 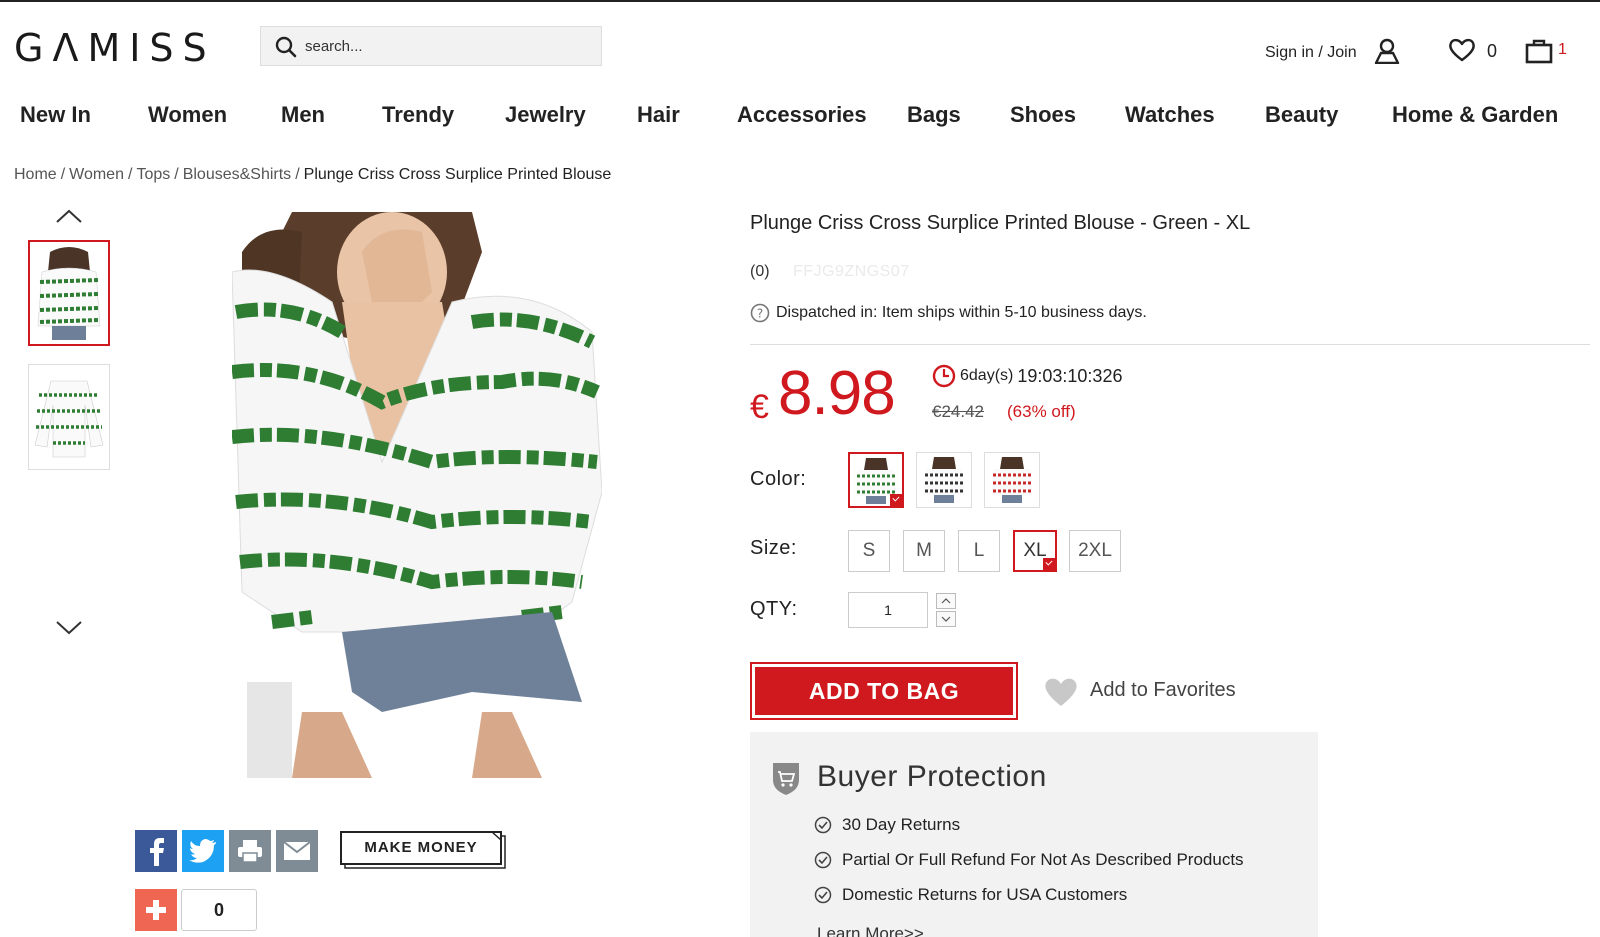 What do you see at coordinates (837, 393) in the screenshot?
I see `price: 8.98` at bounding box center [837, 393].